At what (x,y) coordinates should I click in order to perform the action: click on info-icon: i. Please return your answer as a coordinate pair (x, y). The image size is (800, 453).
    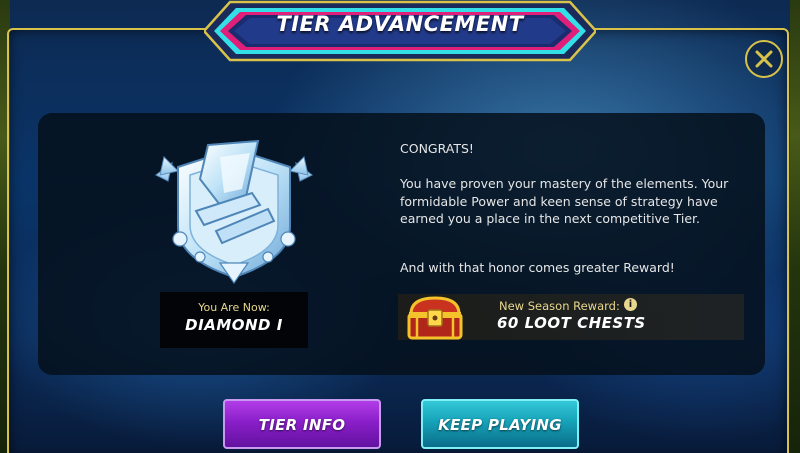
    Looking at the image, I should click on (630, 304).